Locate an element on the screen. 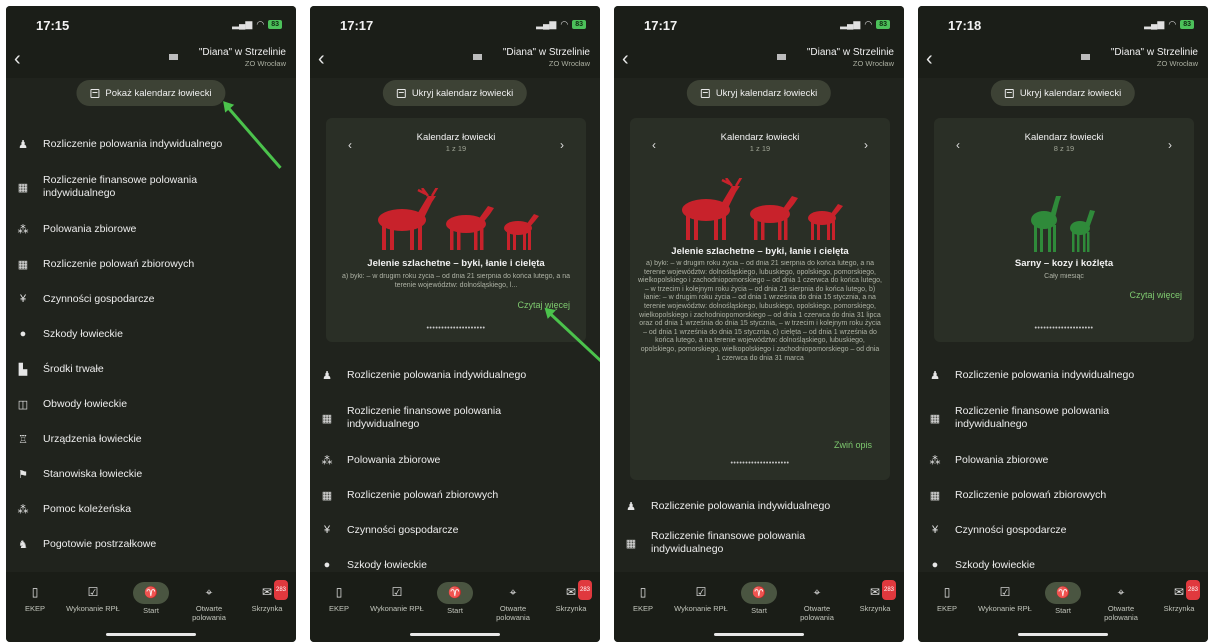 Image resolution: width=1212 pixels, height=642 pixels. calendar-icon is located at coordinates (401, 93).